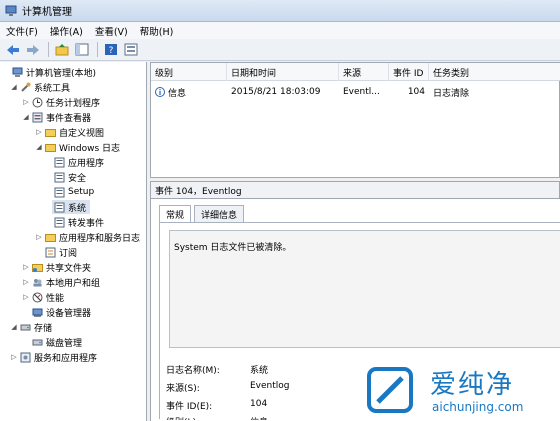  I want to click on tree-item-local-users-groups: ▷ 本地用户和组, so click(61, 282).